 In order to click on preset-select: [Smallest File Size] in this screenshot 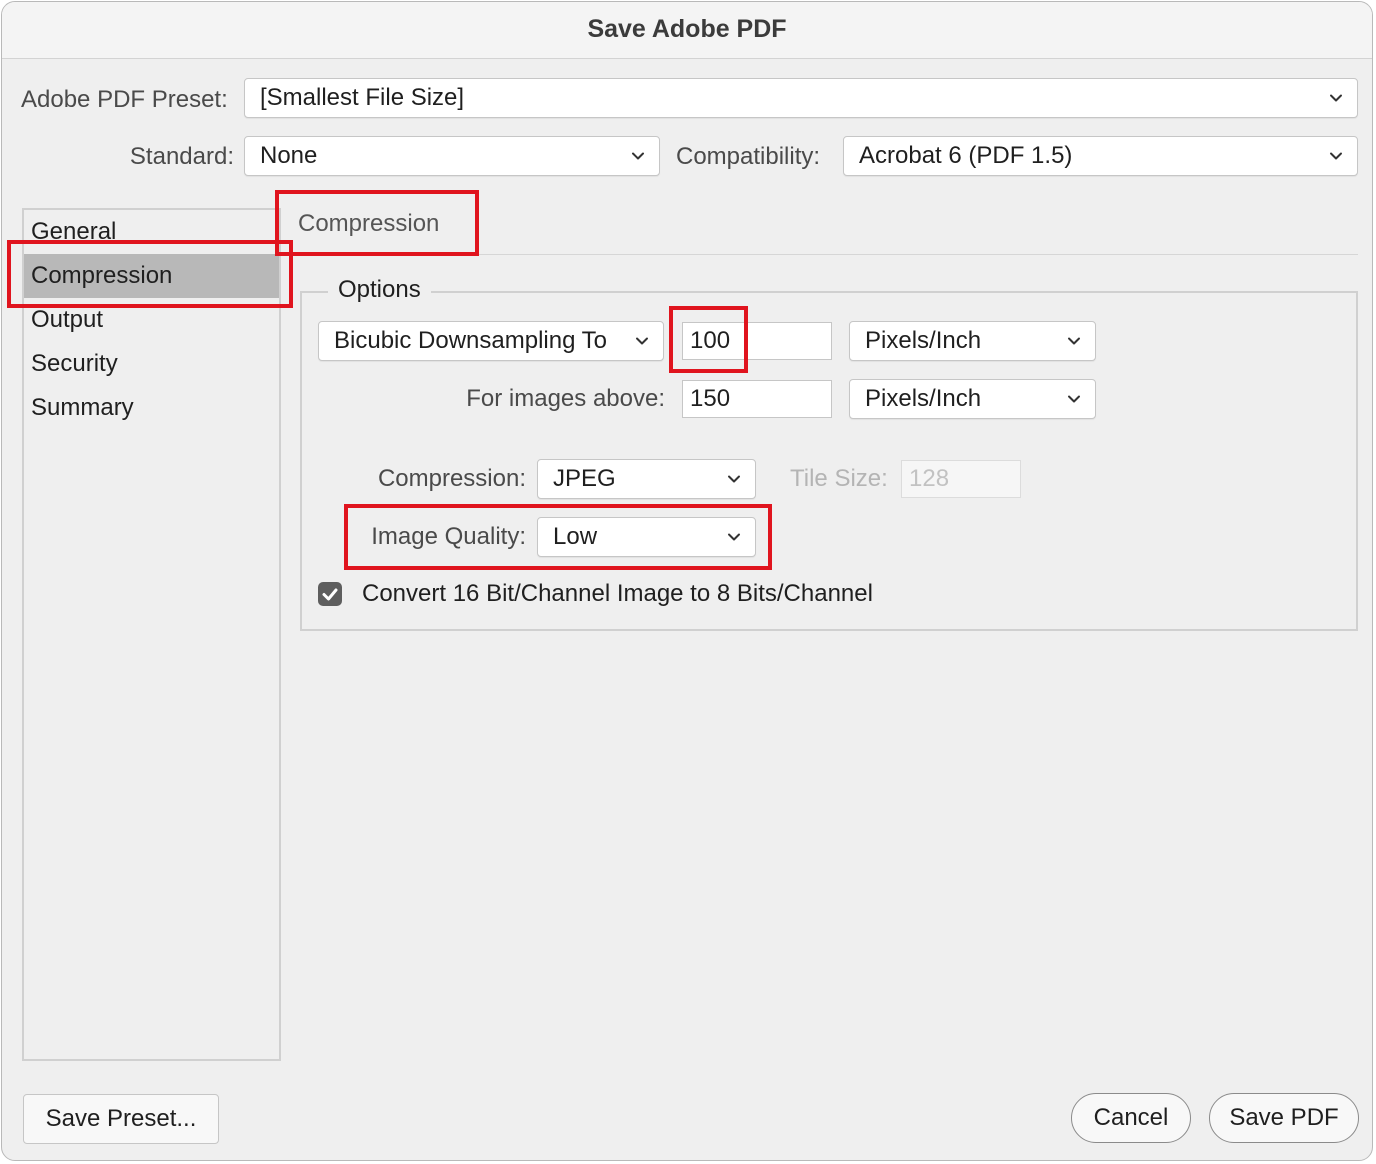, I will do `click(801, 98)`.